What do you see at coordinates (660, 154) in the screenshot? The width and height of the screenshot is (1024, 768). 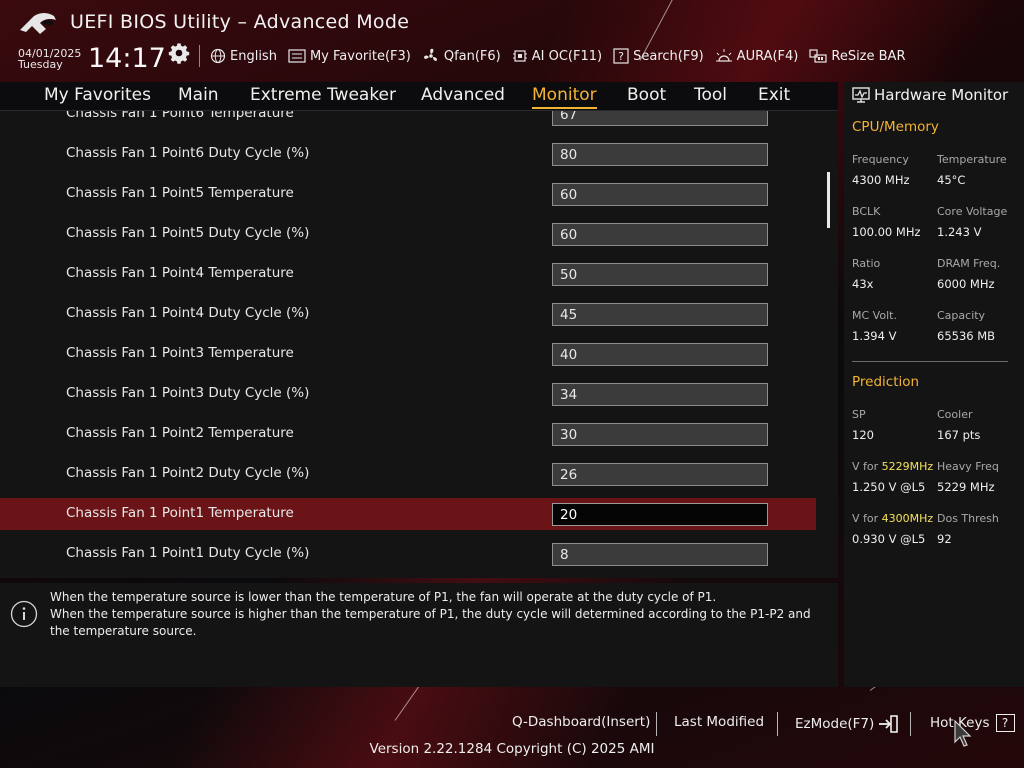 I see `setting-value-field: 80` at bounding box center [660, 154].